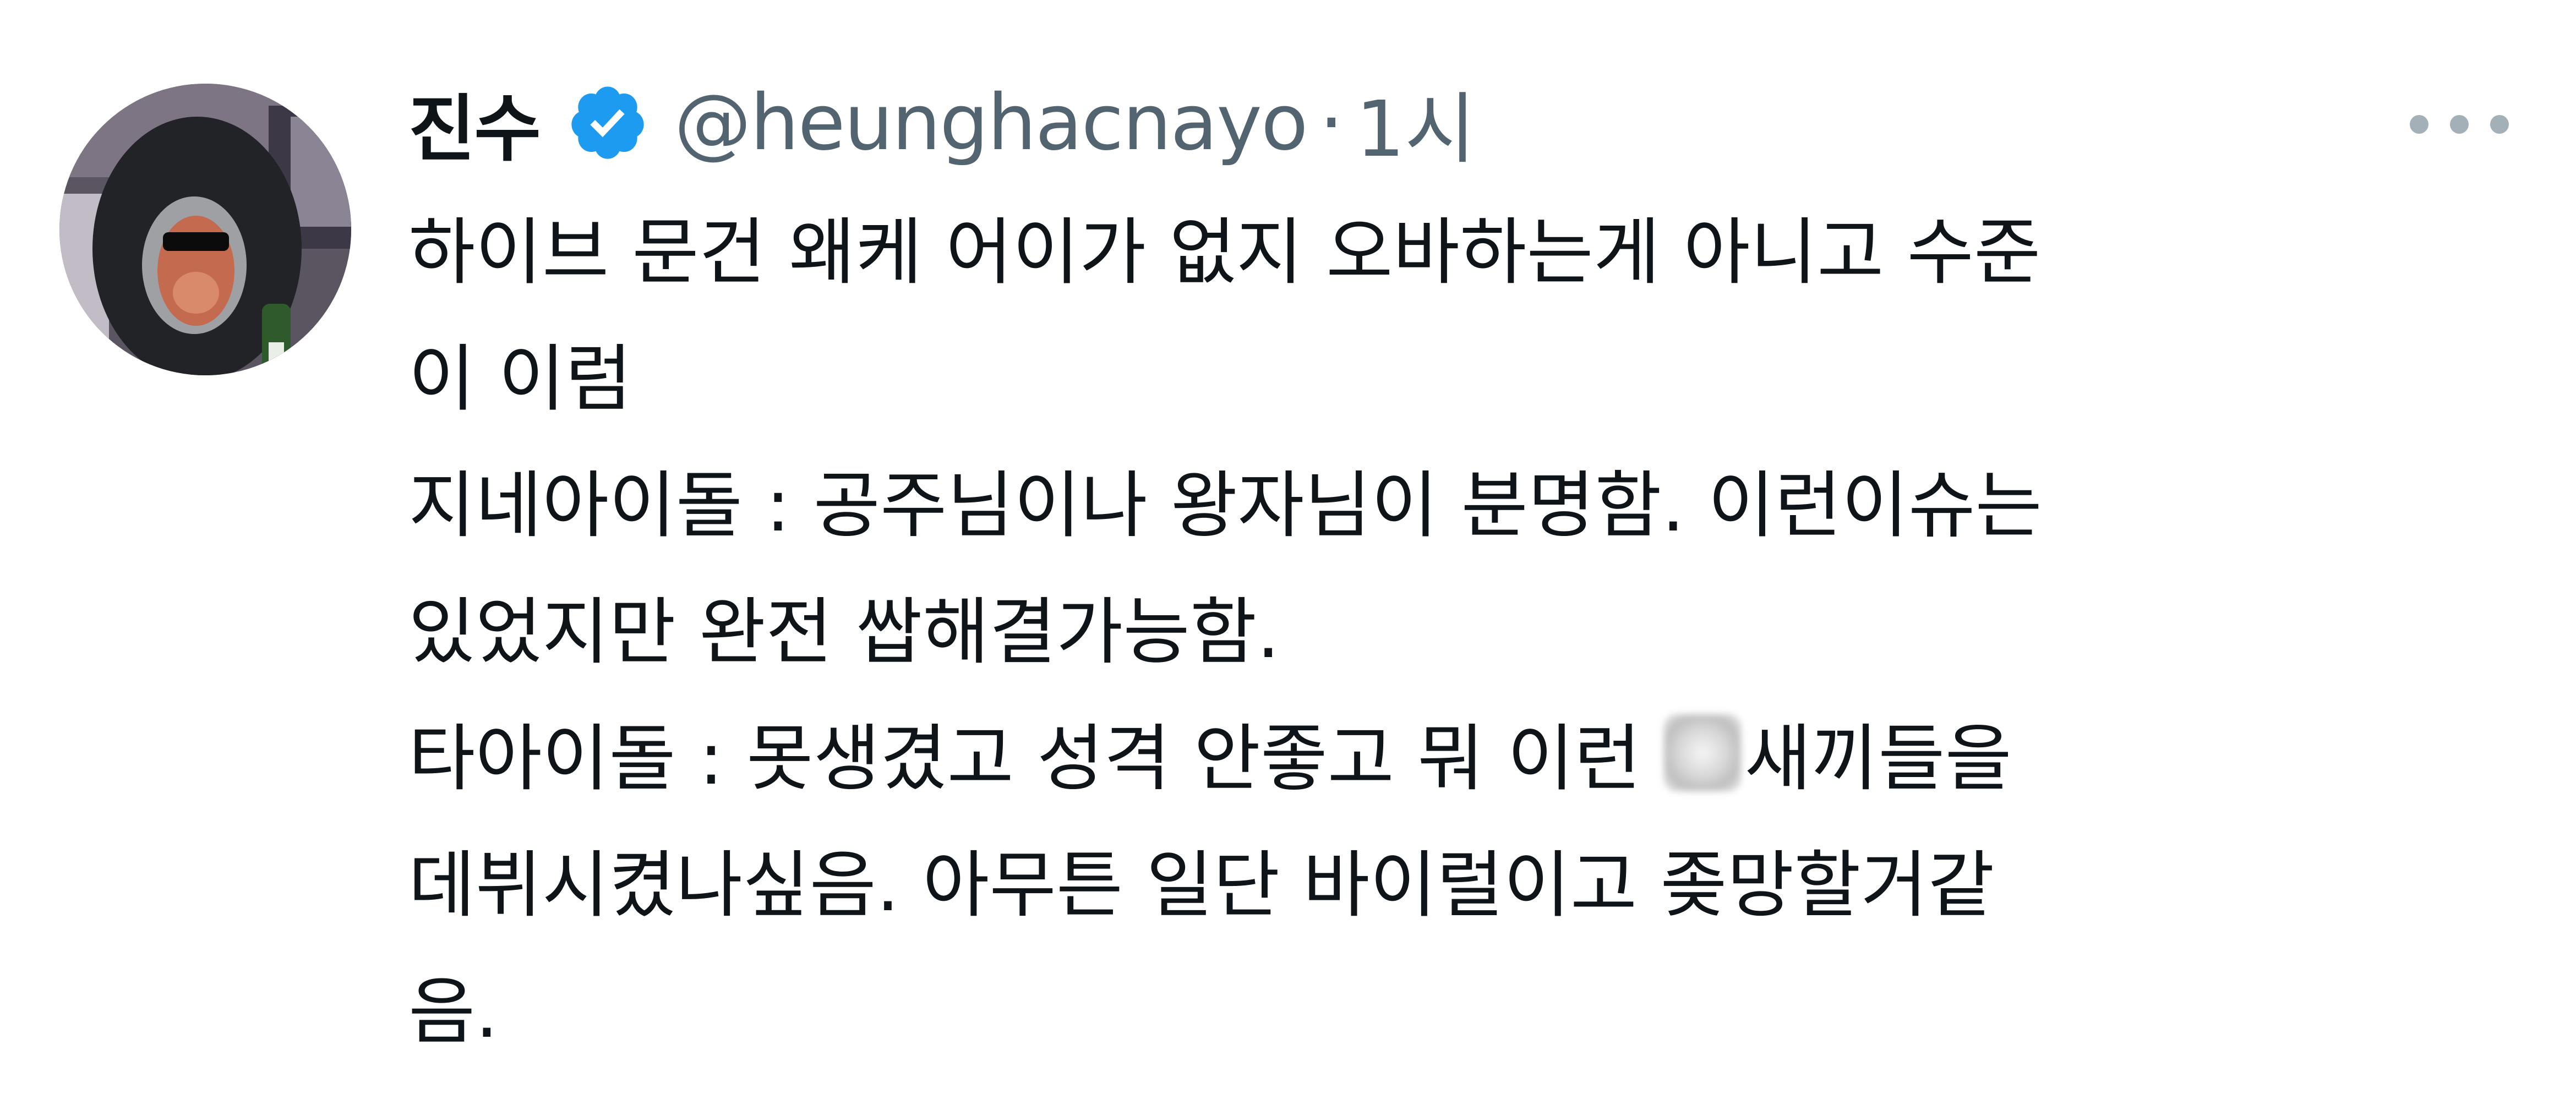  I want to click on tweet-text-segment: 새끼들을, so click(1878, 758).